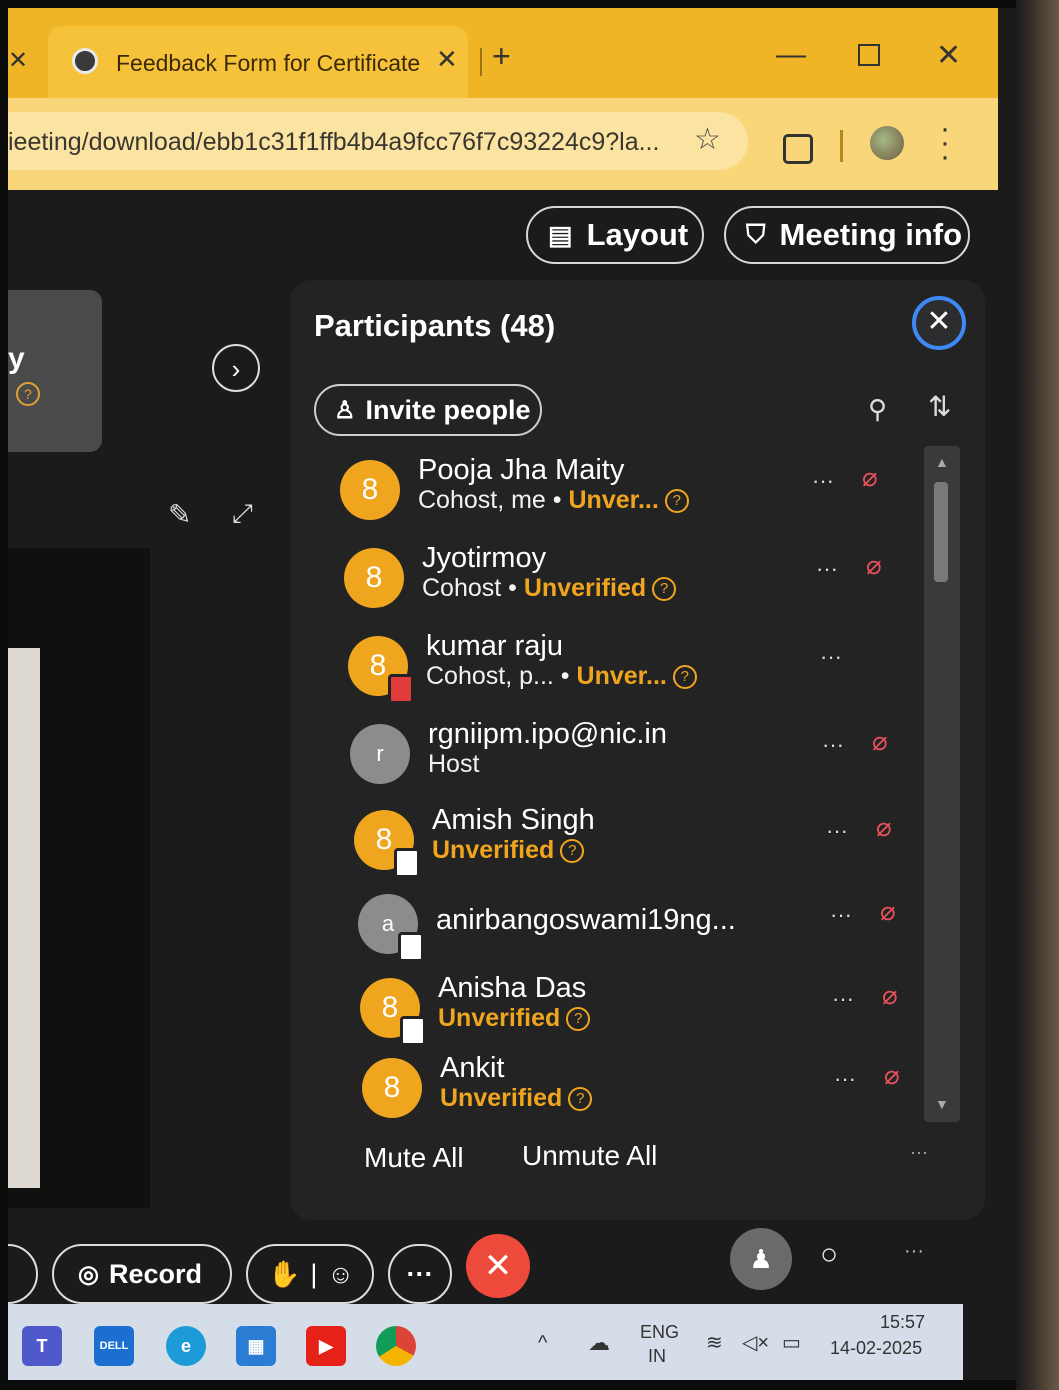 Image resolution: width=1059 pixels, height=1390 pixels. Describe the element at coordinates (640, 1015) in the screenshot. I see `participant-row: 8 Anisha Das Unverified? ··· ⌀` at that location.